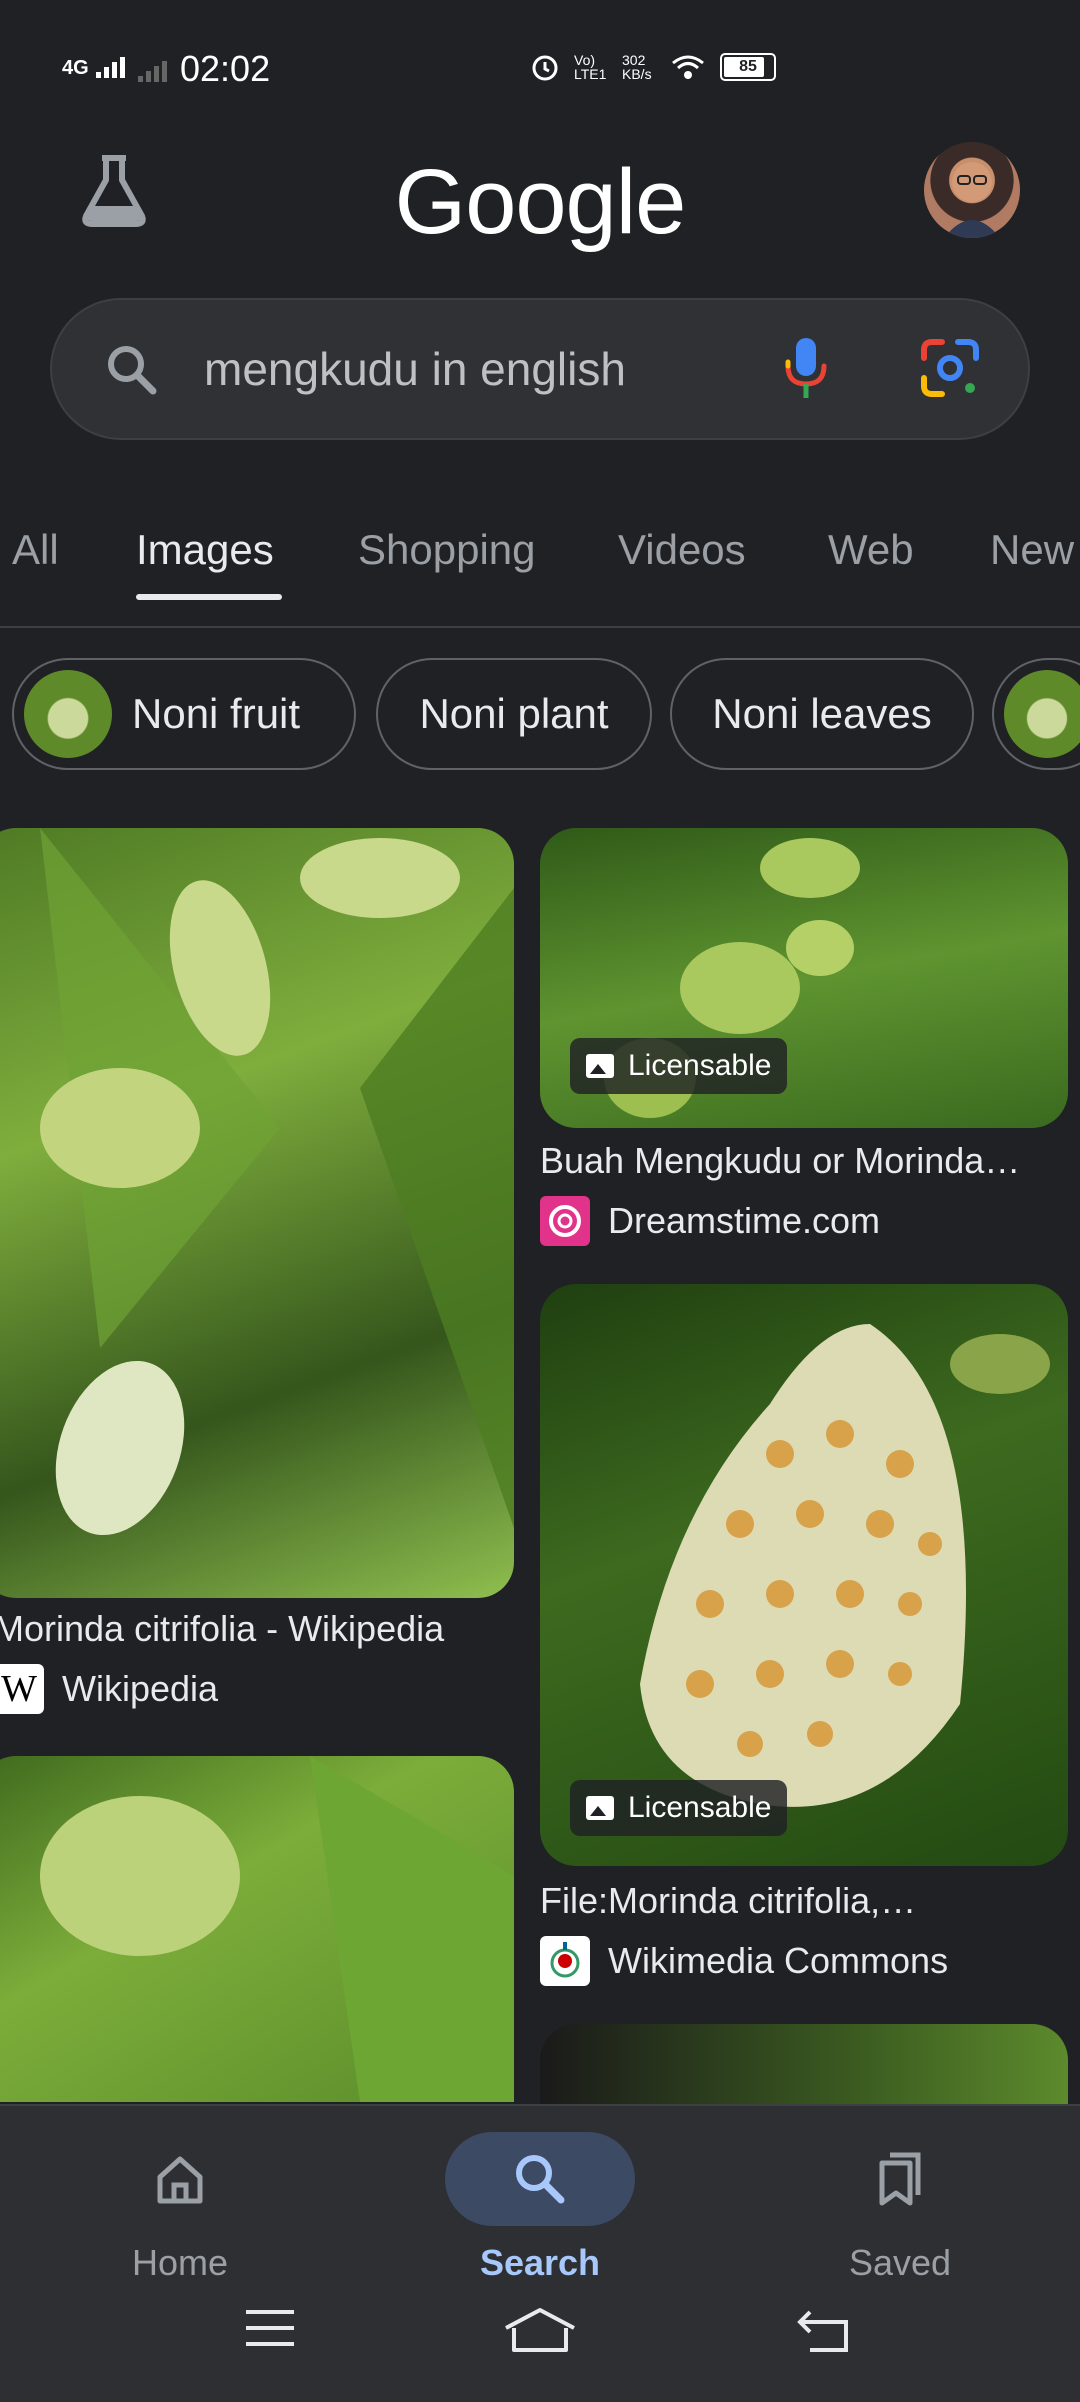  Describe the element at coordinates (682, 550) in the screenshot. I see `tab-videos: Videos` at that location.